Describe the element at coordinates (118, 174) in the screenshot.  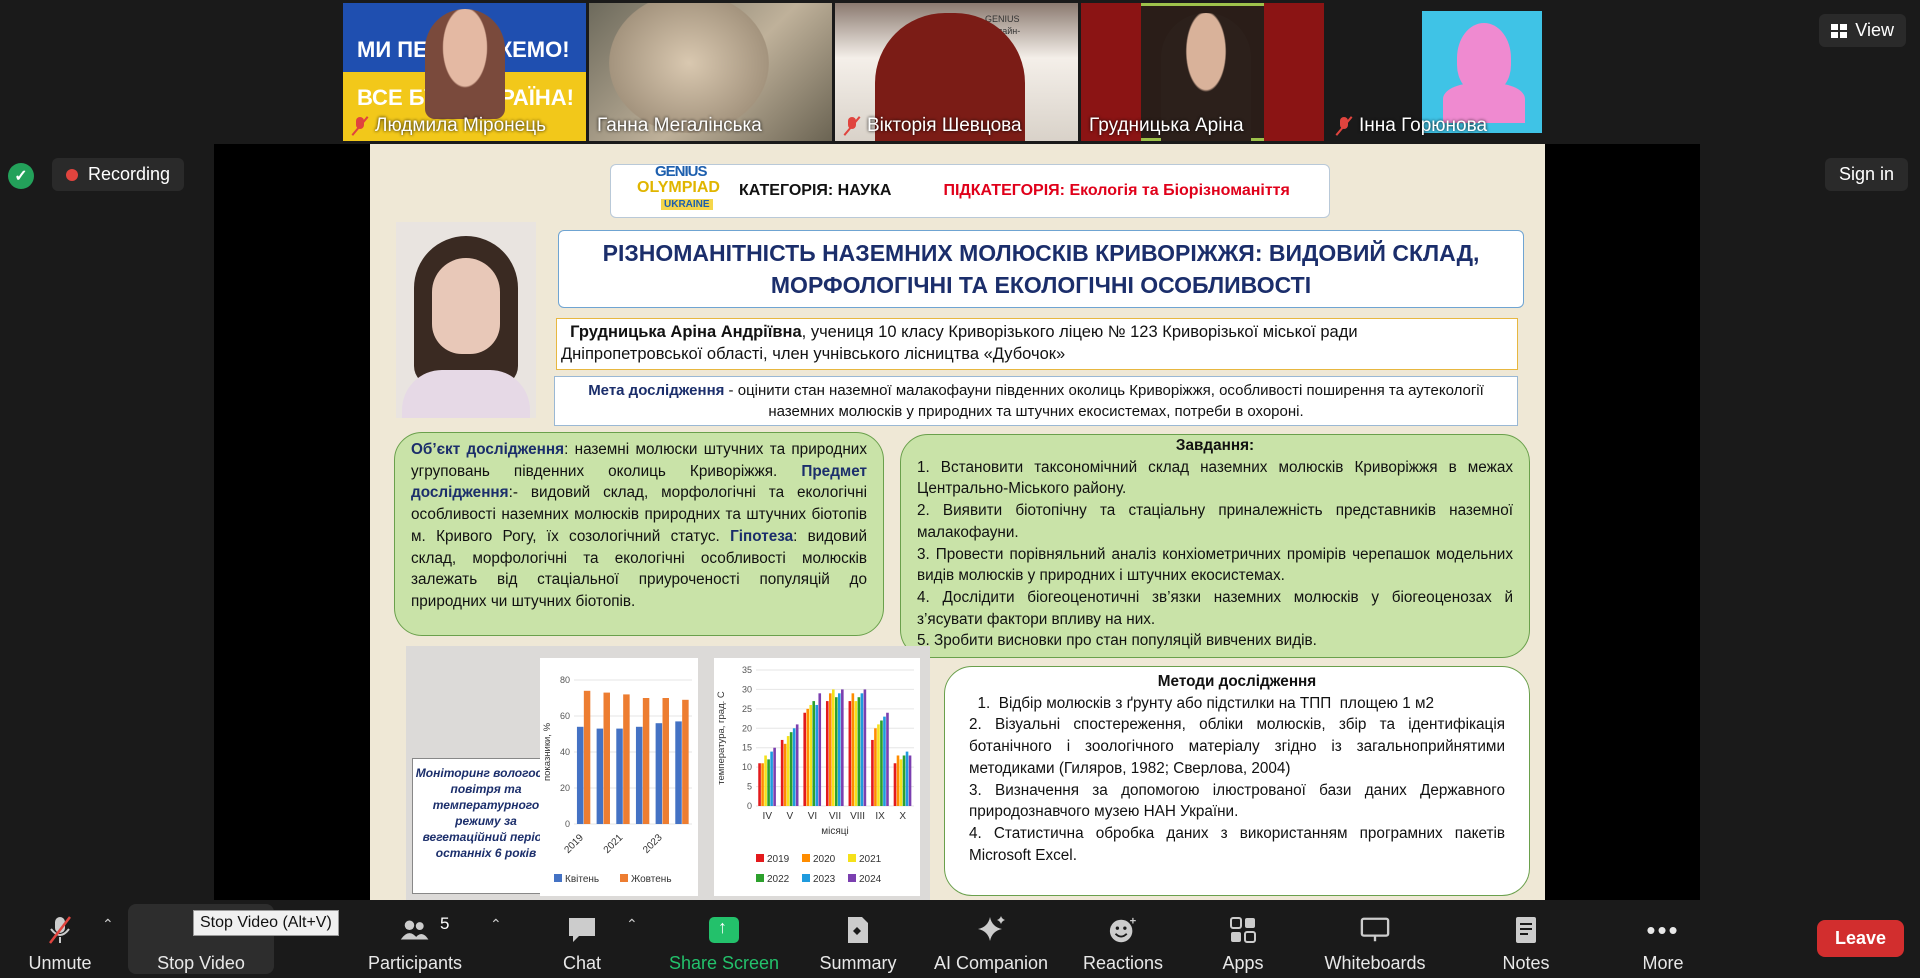
I see `recording-indicator: Recording` at that location.